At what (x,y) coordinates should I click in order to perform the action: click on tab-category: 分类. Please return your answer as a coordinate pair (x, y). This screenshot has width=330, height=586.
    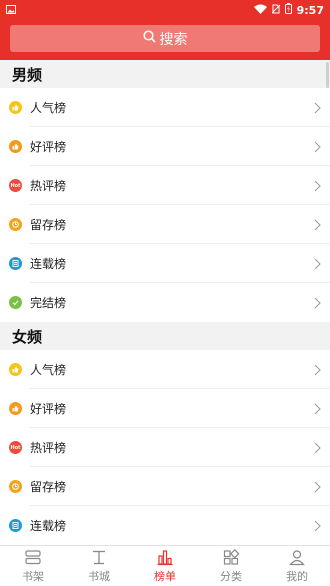
    Looking at the image, I should click on (231, 566).